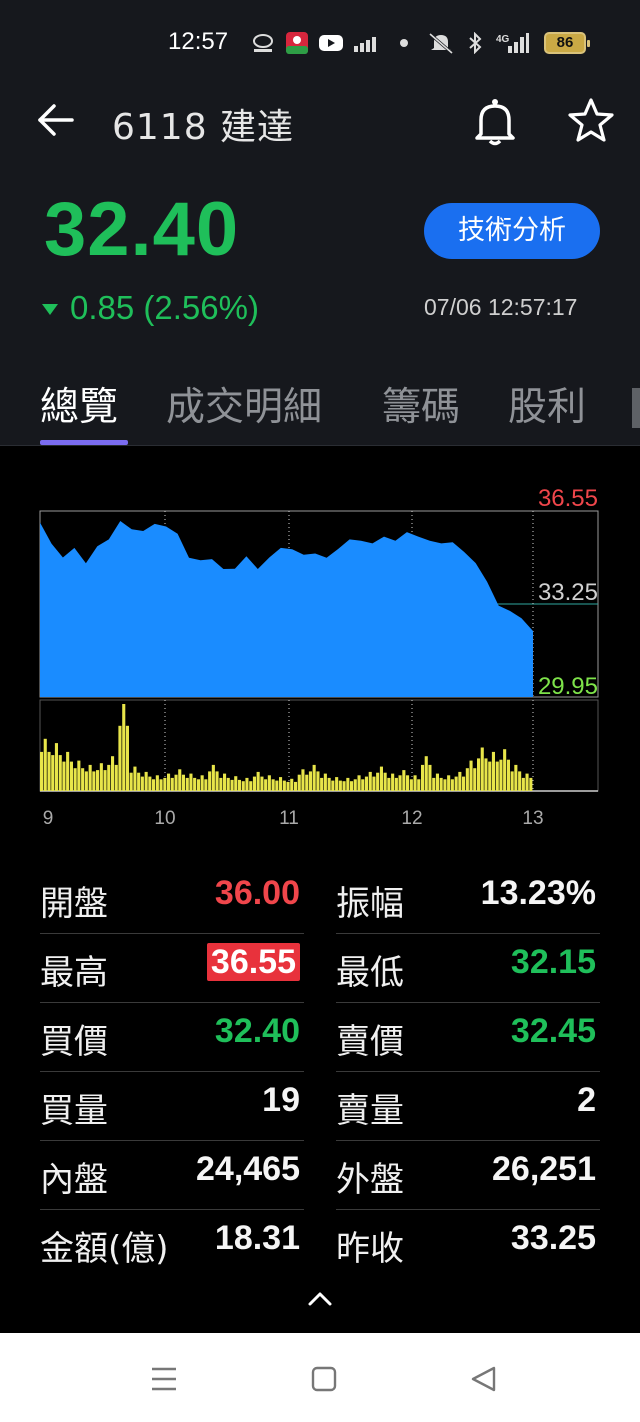 The image size is (640, 1422). Describe the element at coordinates (281, 1100) in the screenshot. I see `stat-value: 19` at that location.